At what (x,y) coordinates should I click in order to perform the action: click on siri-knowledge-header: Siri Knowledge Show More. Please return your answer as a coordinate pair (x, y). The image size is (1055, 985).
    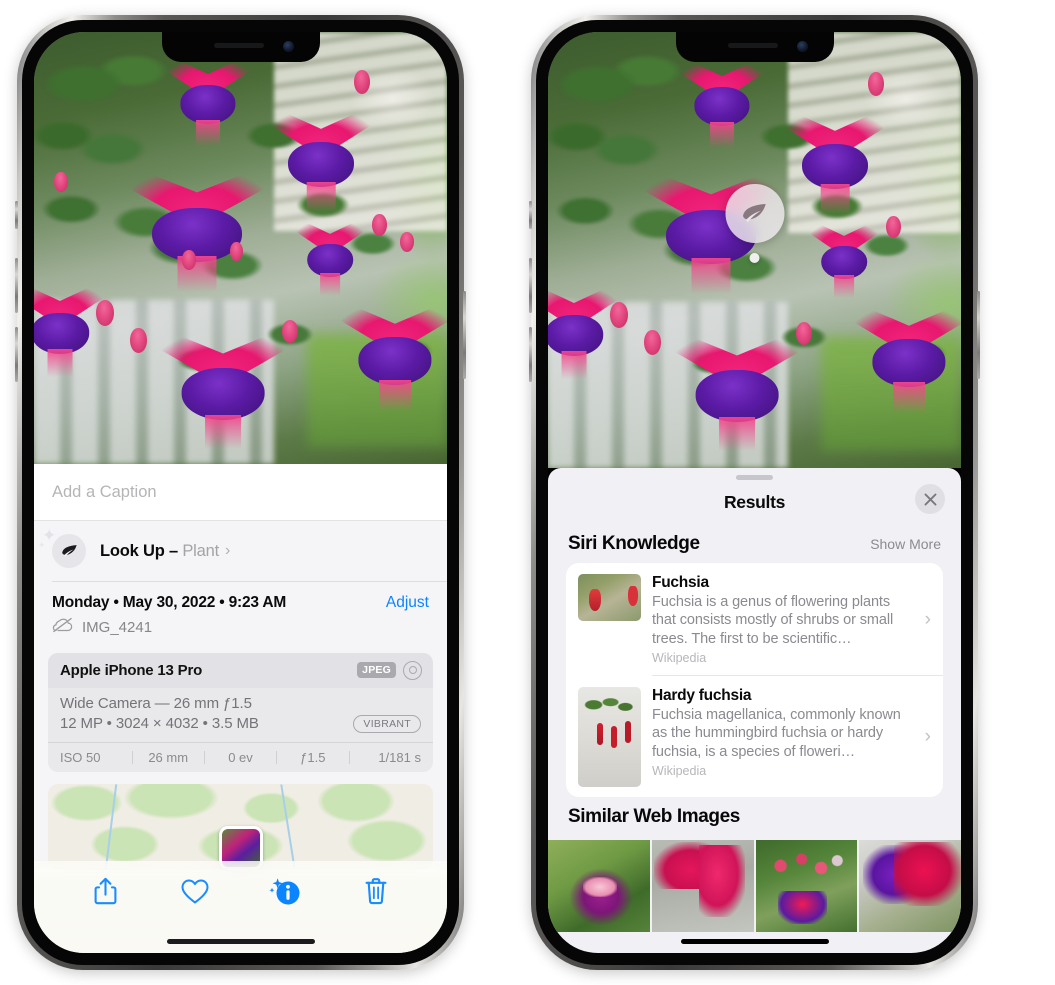
    Looking at the image, I should click on (754, 543).